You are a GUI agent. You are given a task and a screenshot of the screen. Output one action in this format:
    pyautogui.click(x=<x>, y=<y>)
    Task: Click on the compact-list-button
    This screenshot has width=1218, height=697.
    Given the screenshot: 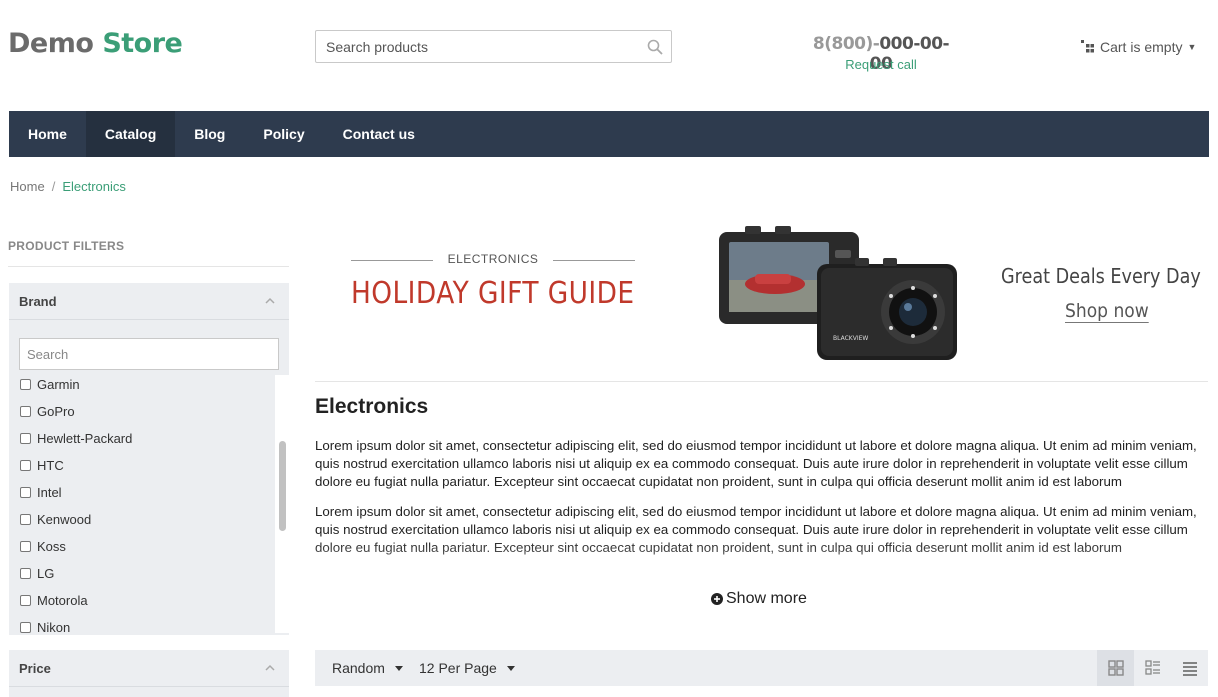 What is the action you would take?
    pyautogui.click(x=1189, y=668)
    